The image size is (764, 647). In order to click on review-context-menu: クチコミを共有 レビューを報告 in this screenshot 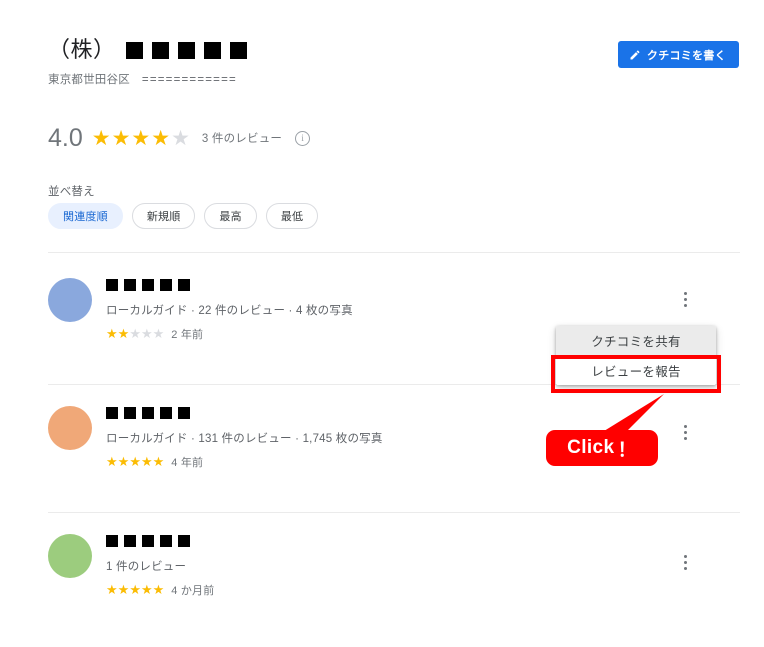, I will do `click(636, 355)`.